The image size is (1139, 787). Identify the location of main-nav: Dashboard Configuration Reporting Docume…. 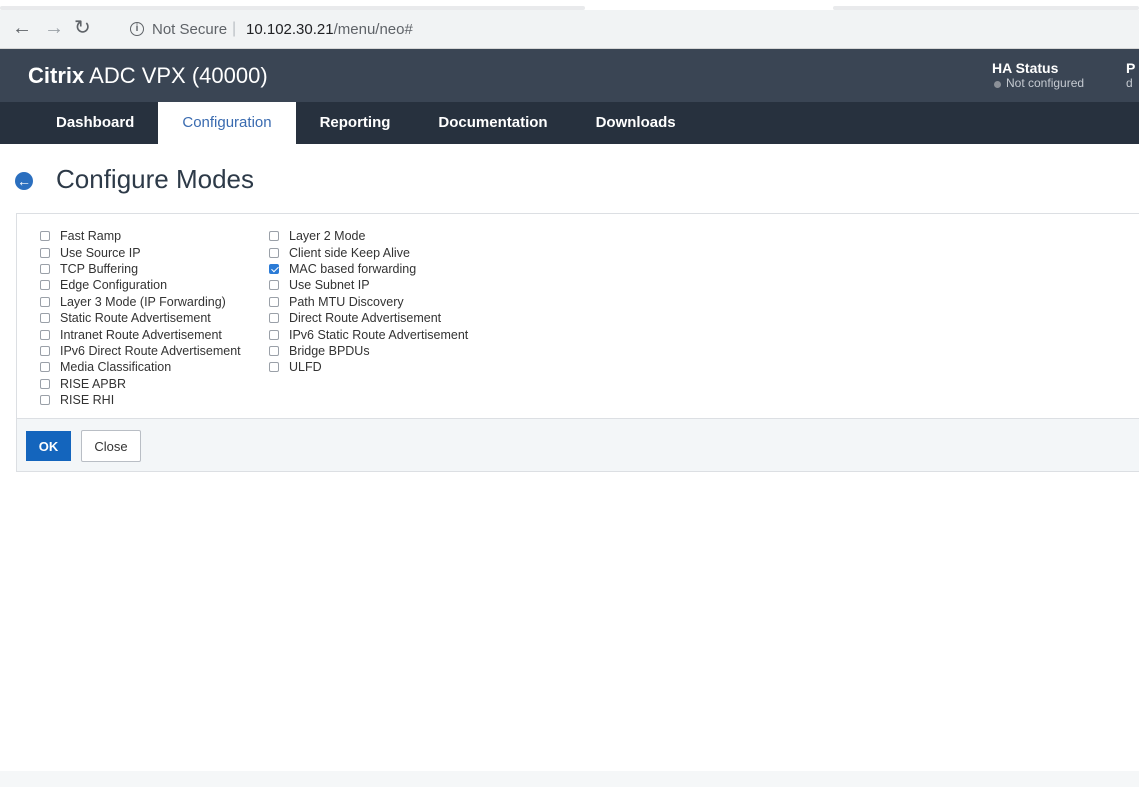
(569, 123).